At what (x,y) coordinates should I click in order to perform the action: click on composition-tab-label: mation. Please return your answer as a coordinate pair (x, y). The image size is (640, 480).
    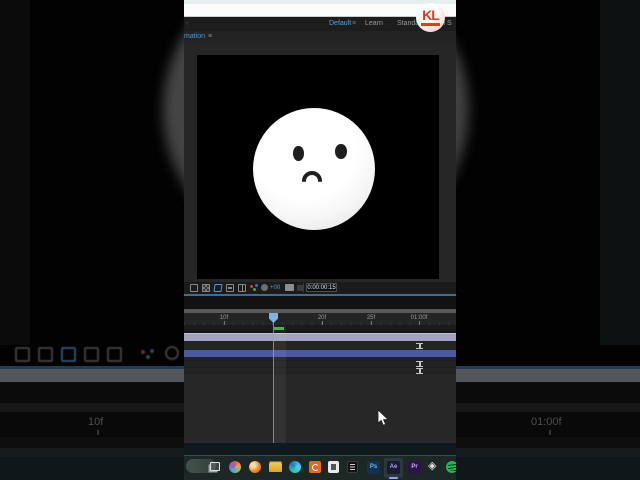
    Looking at the image, I should click on (194, 36).